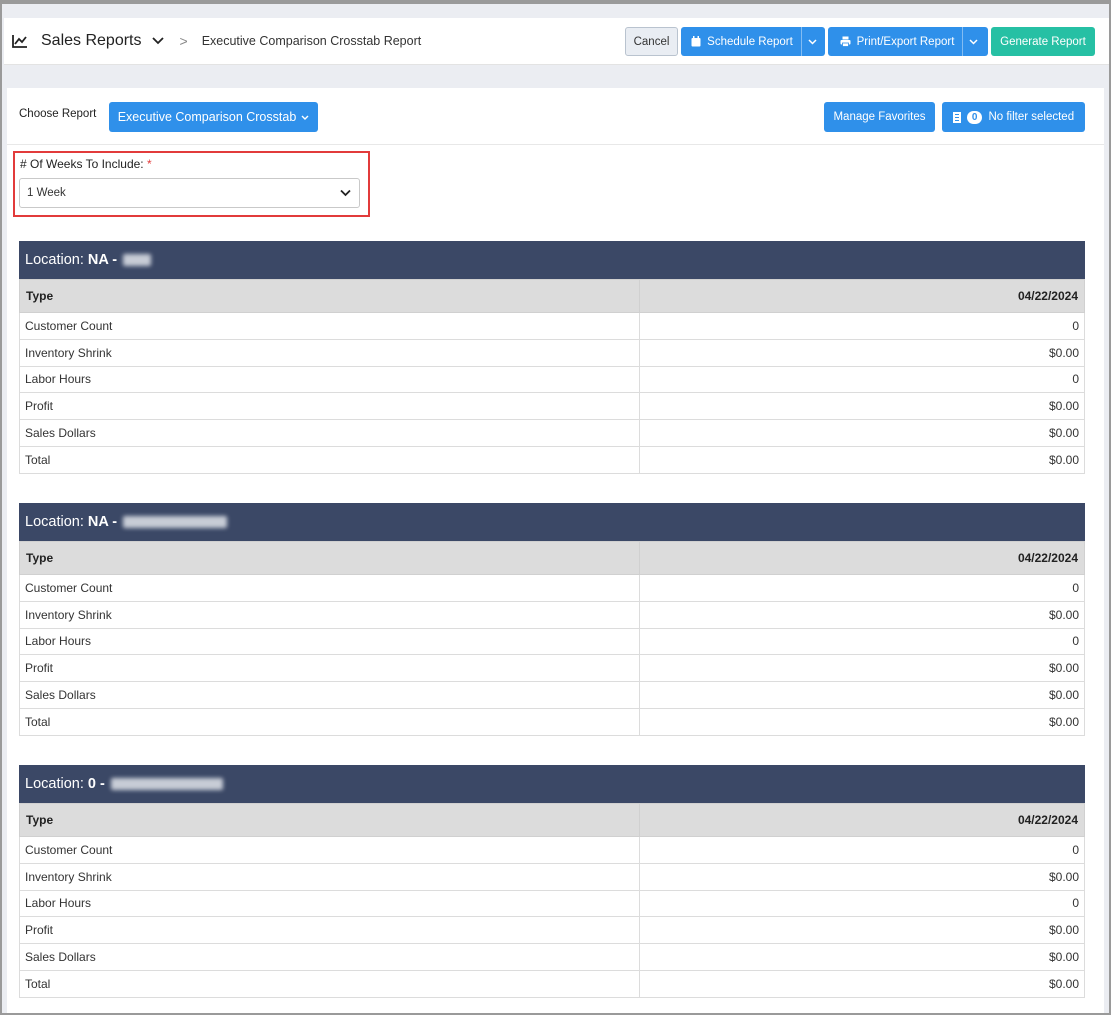 The width and height of the screenshot is (1111, 1015). What do you see at coordinates (552, 260) in the screenshot?
I see `location-header: Location: NA -` at bounding box center [552, 260].